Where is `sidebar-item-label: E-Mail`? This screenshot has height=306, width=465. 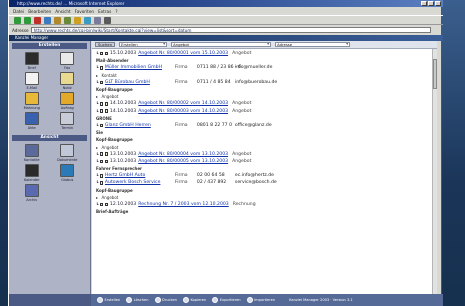
sidebar-item-label: E-Mail is located at coordinates (32, 88).